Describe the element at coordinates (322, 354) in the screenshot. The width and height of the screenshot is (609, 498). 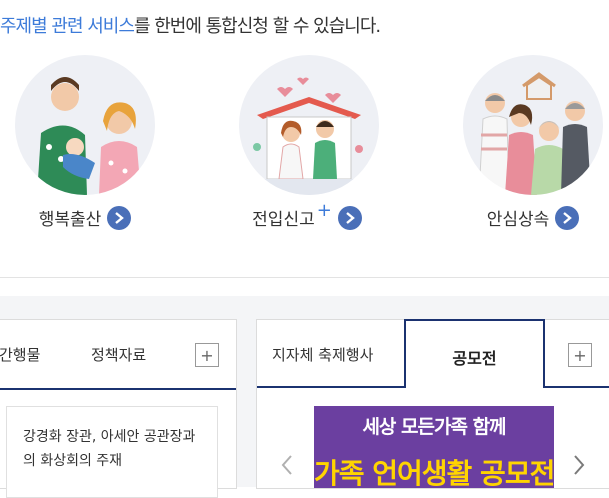
I see `tab-local-festivals: 지자체 축제행사` at that location.